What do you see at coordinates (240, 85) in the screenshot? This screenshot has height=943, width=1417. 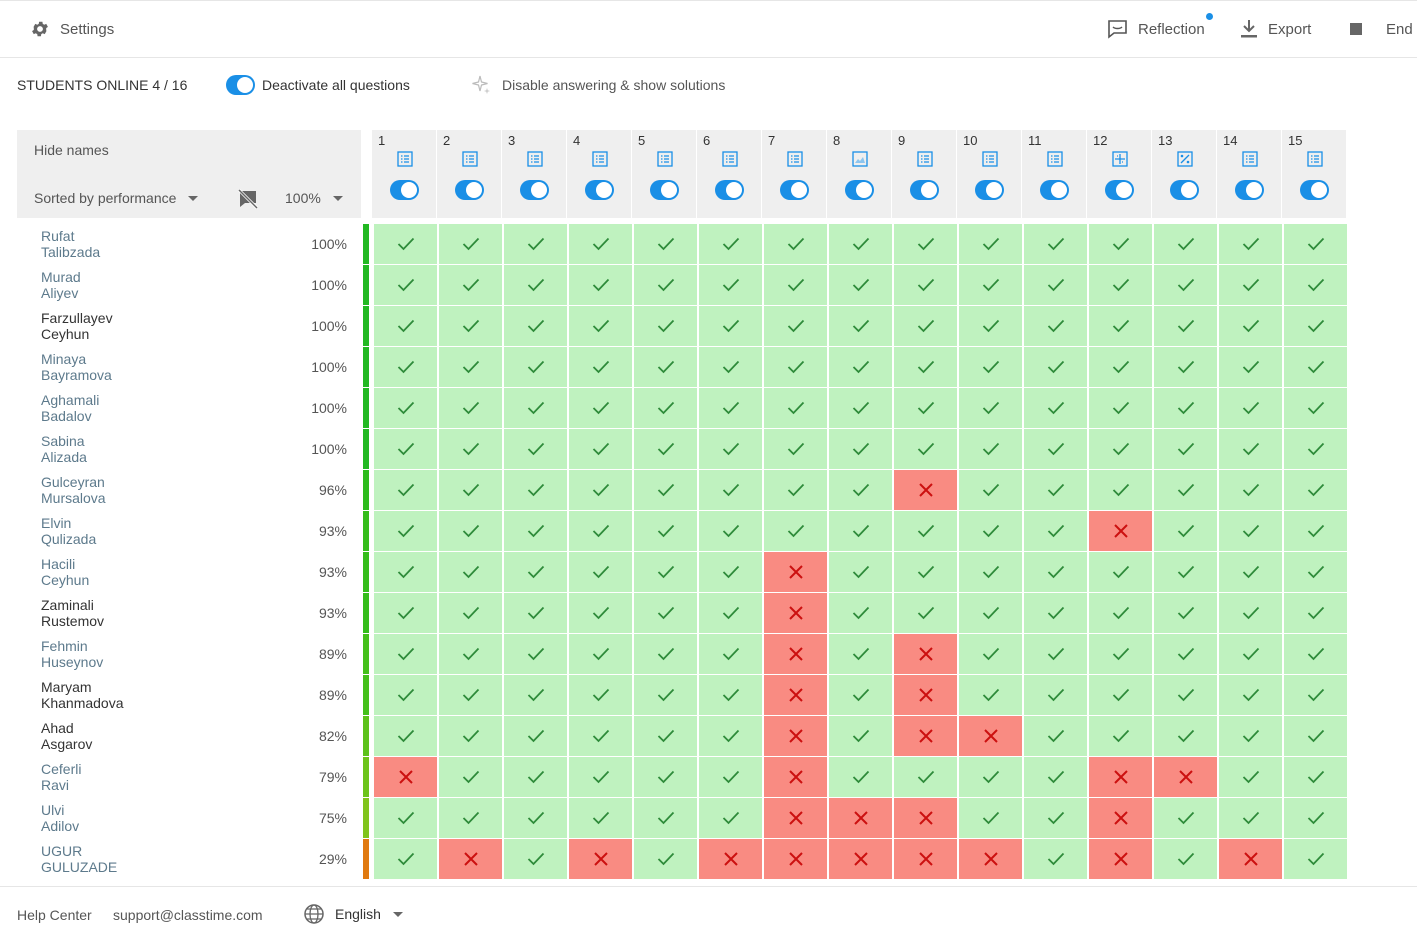 I see `toggle-switch` at bounding box center [240, 85].